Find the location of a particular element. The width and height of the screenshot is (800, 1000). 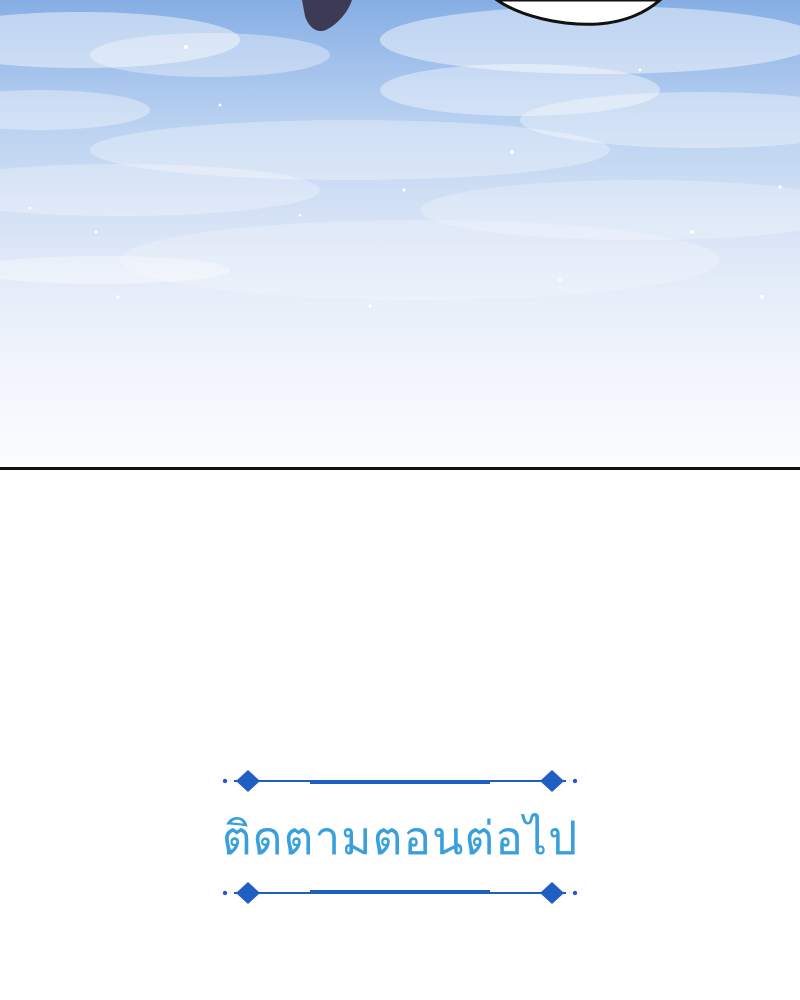

next-episode-banner: ติดตามตอนต่อไป is located at coordinates (400, 837).